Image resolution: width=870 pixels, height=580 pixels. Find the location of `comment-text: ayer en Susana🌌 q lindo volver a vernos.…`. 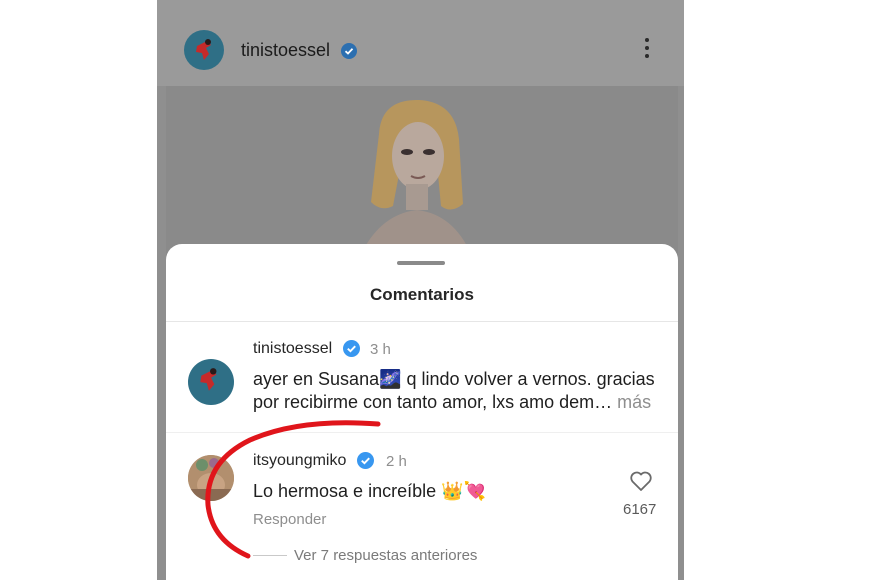

comment-text: ayer en Susana🌌 q lindo volver a vernos.… is located at coordinates (458, 391).